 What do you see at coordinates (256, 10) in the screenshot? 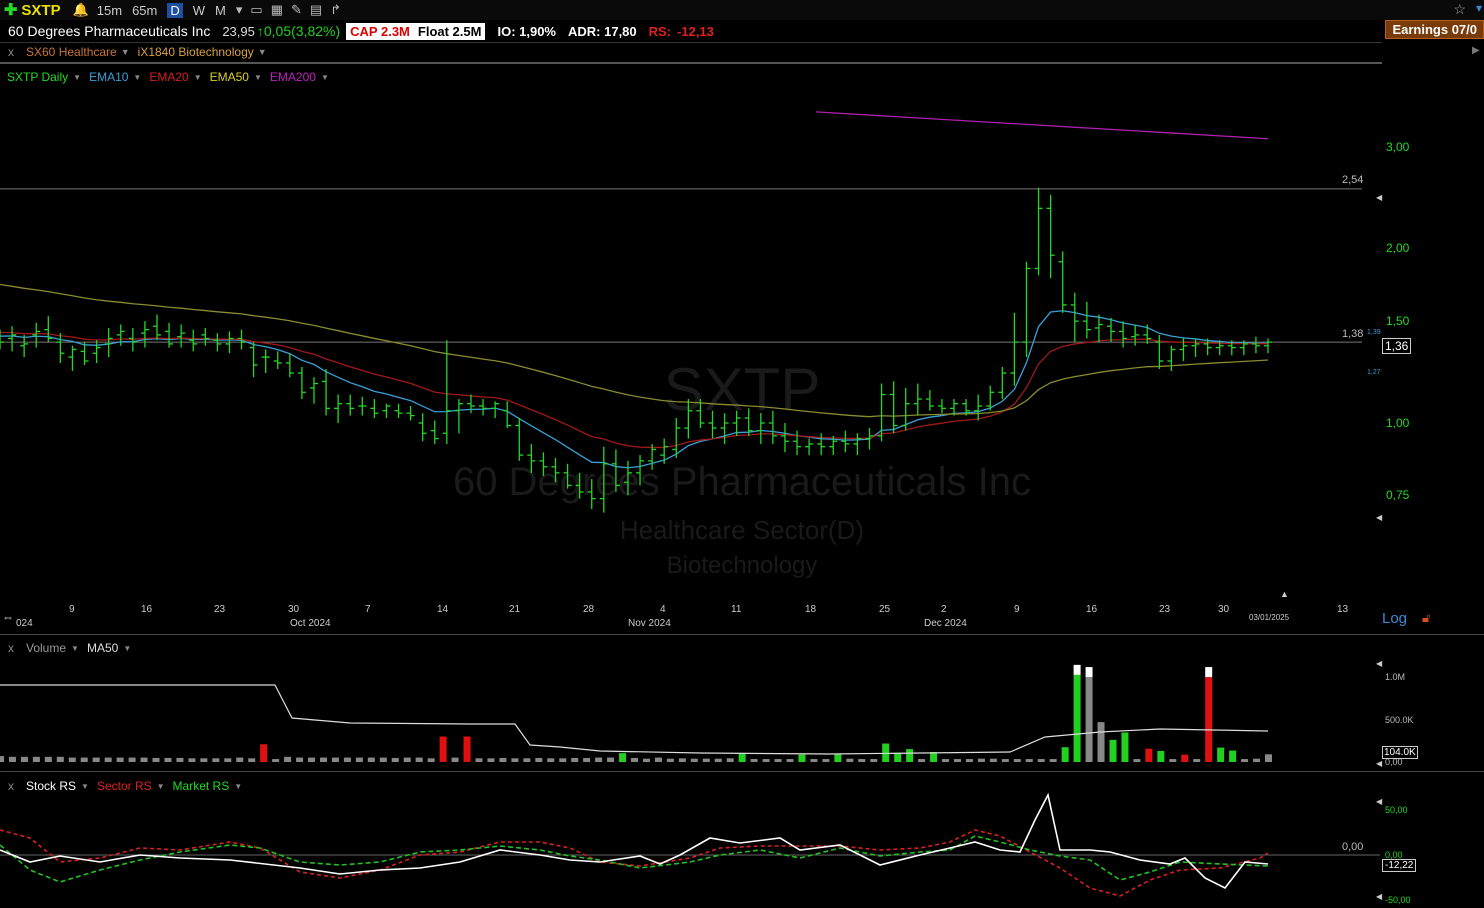
I see `chart-settings-icon: ▭` at bounding box center [256, 10].